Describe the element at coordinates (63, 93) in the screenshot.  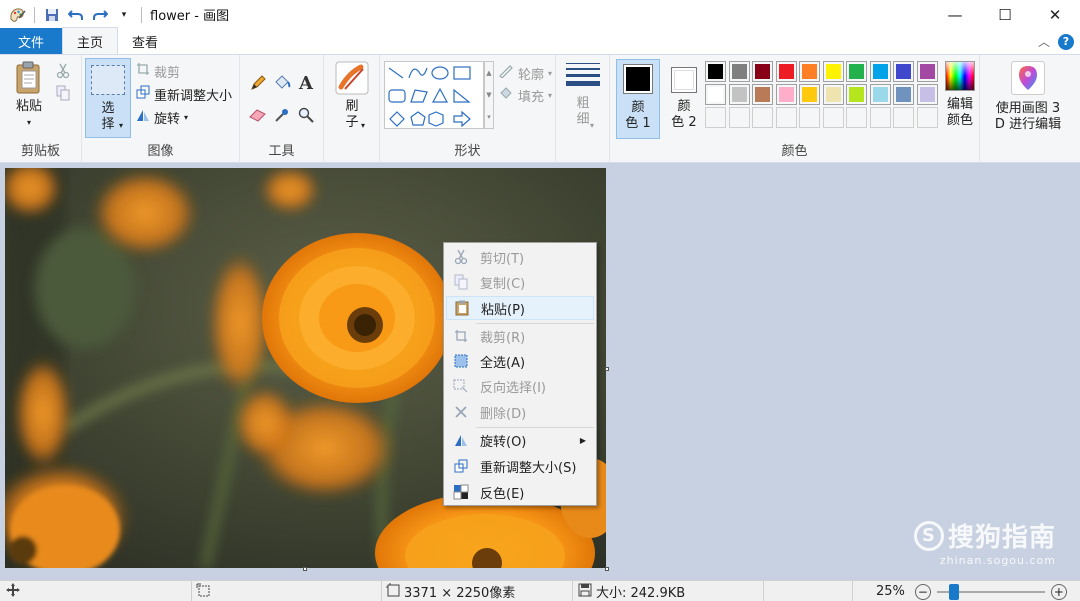
I see `copy-icon` at that location.